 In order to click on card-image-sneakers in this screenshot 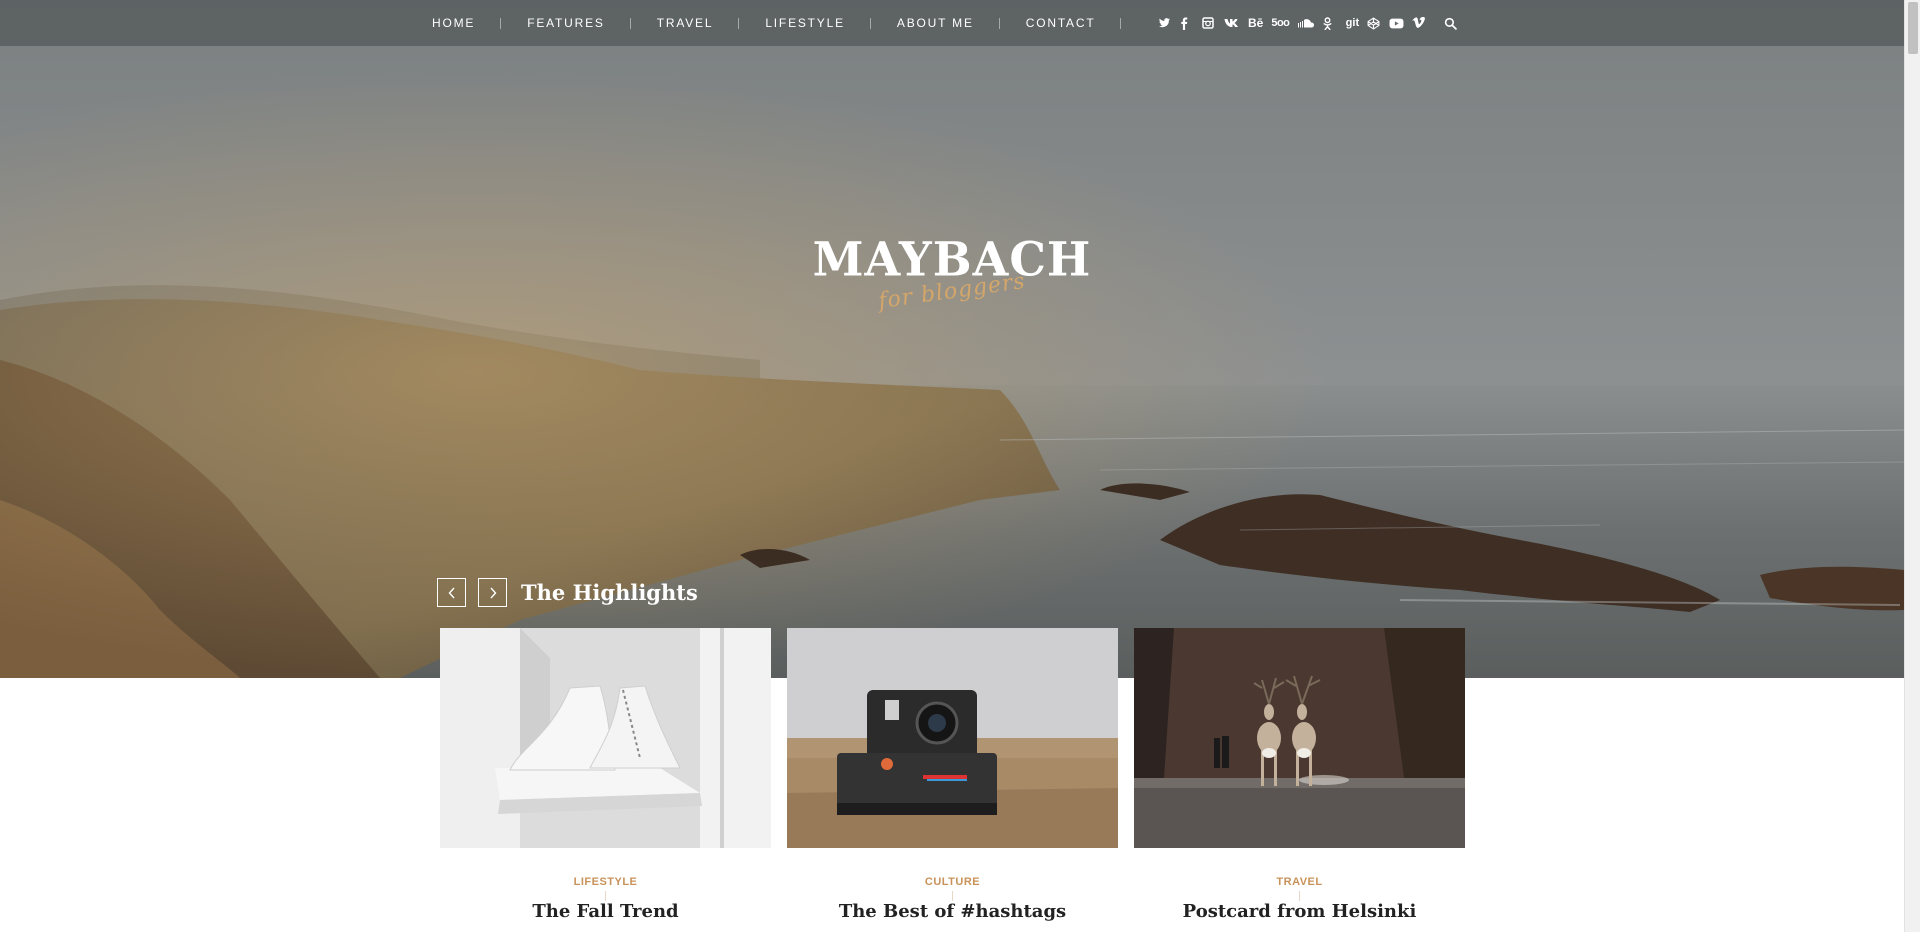, I will do `click(605, 738)`.